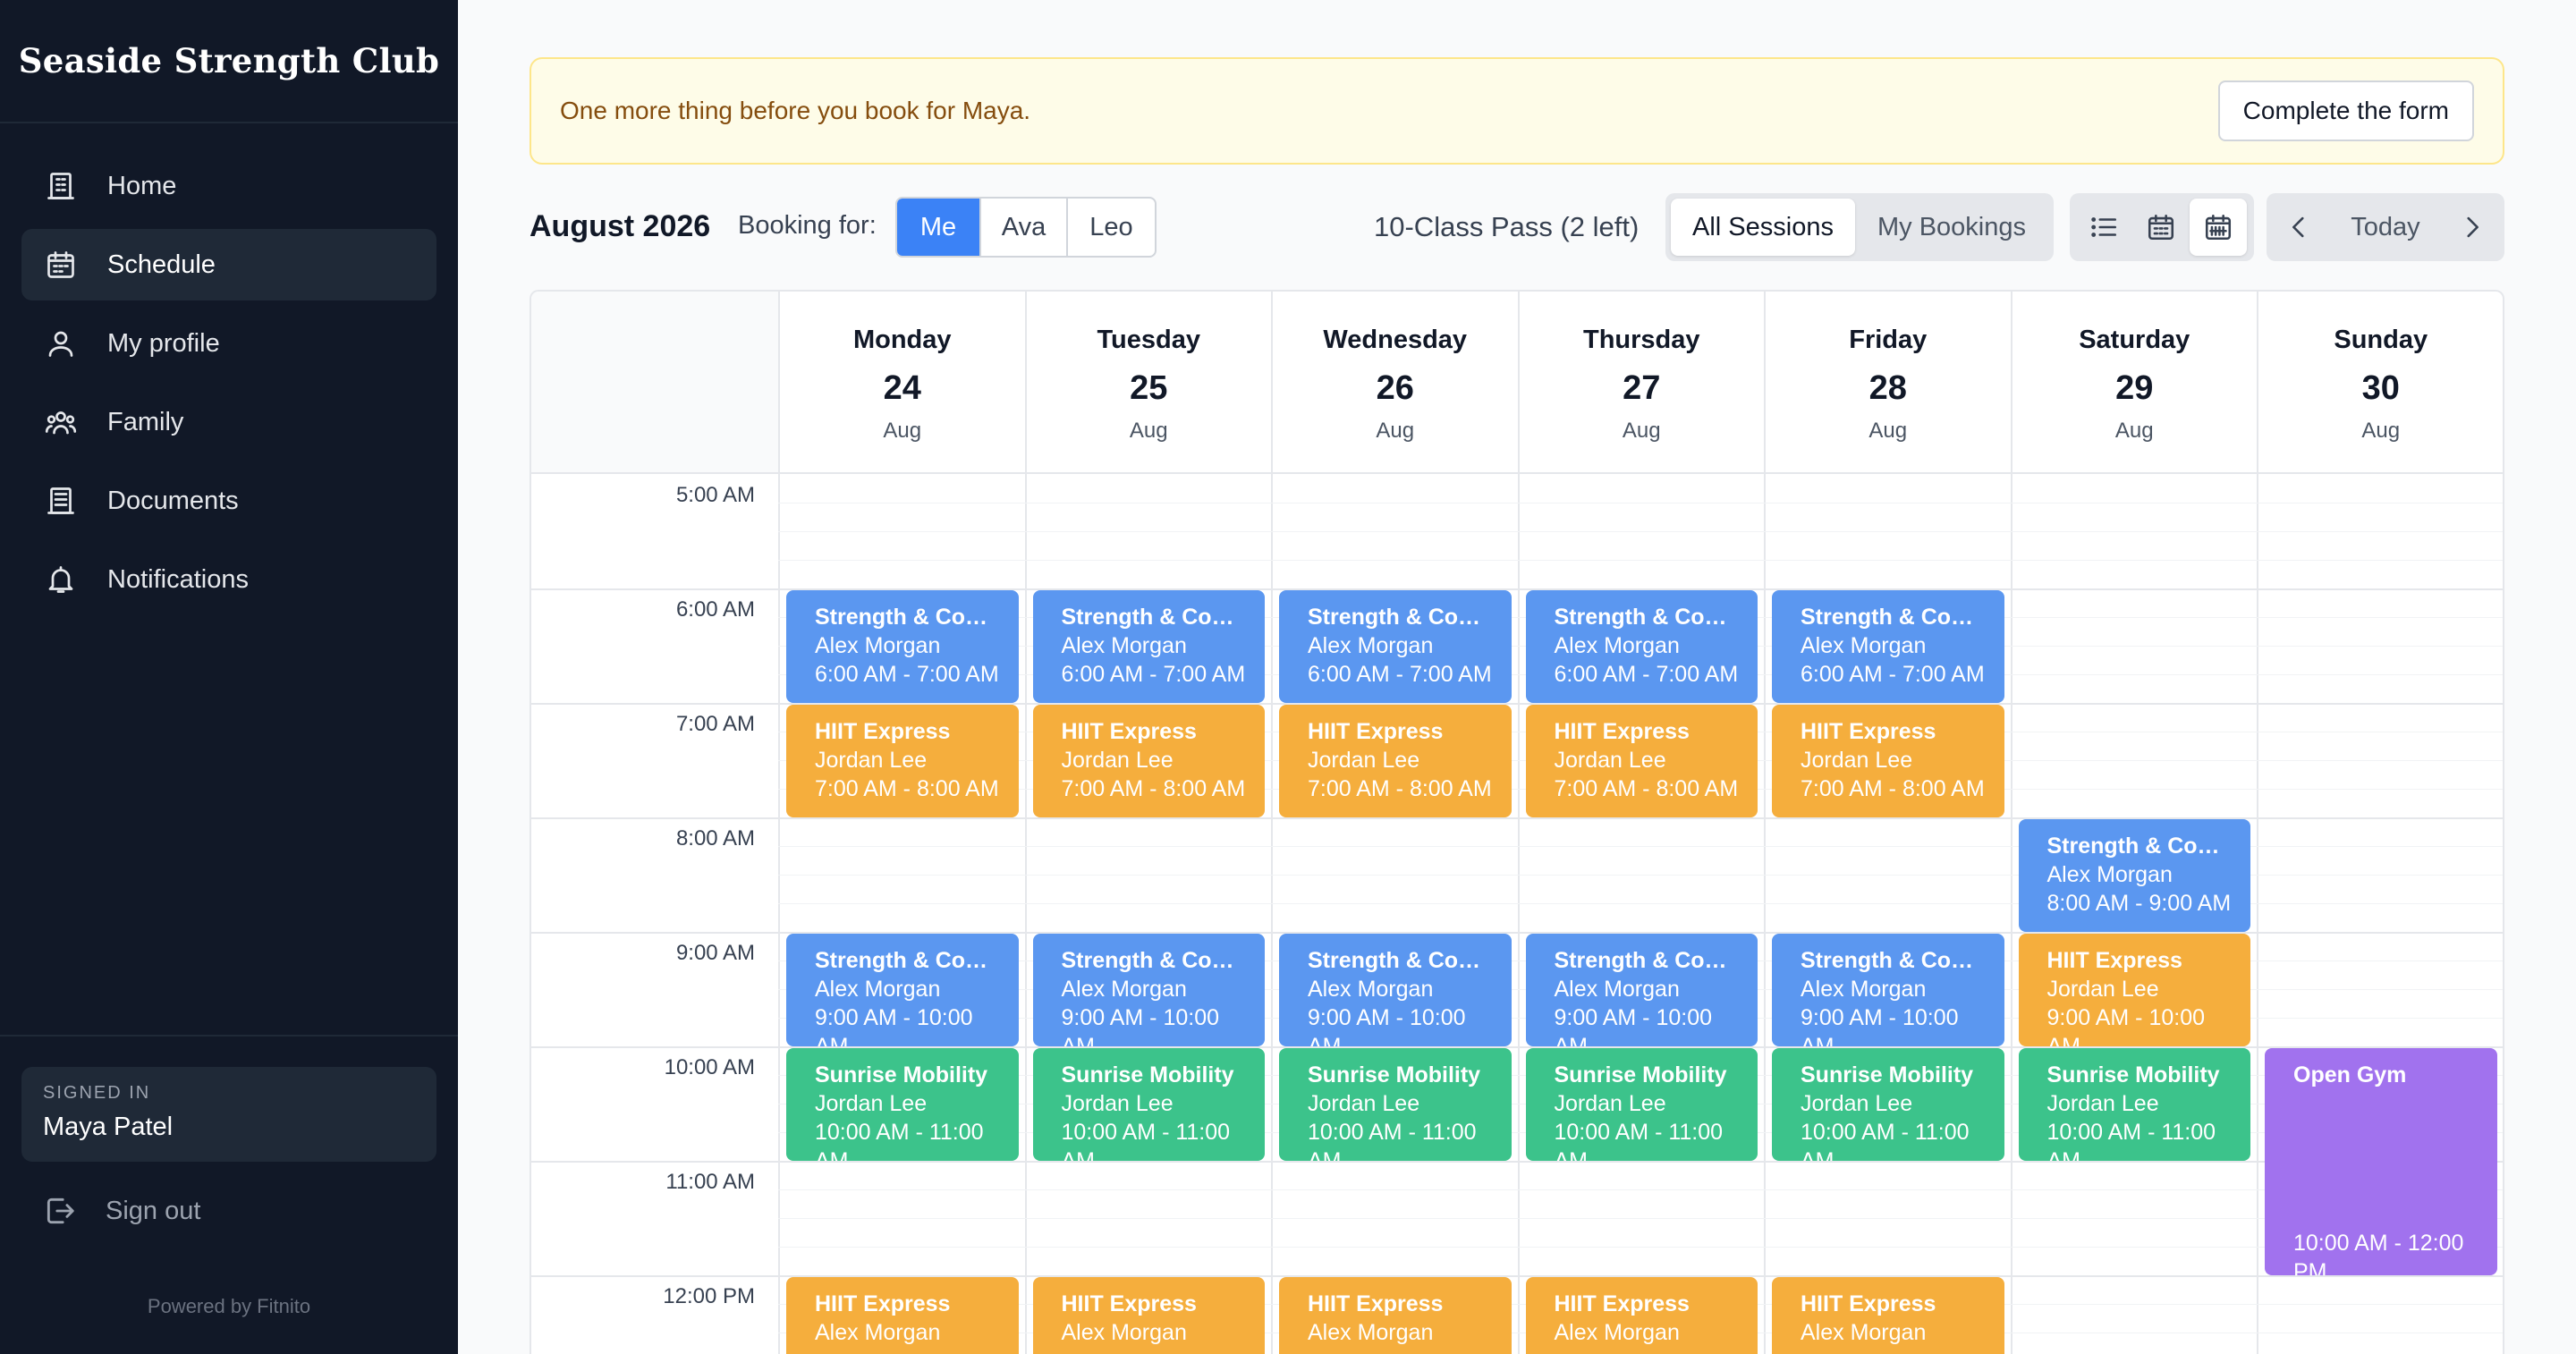 Image resolution: width=2576 pixels, height=1354 pixels. I want to click on sidebar-item-my-profile: My profile, so click(228, 343).